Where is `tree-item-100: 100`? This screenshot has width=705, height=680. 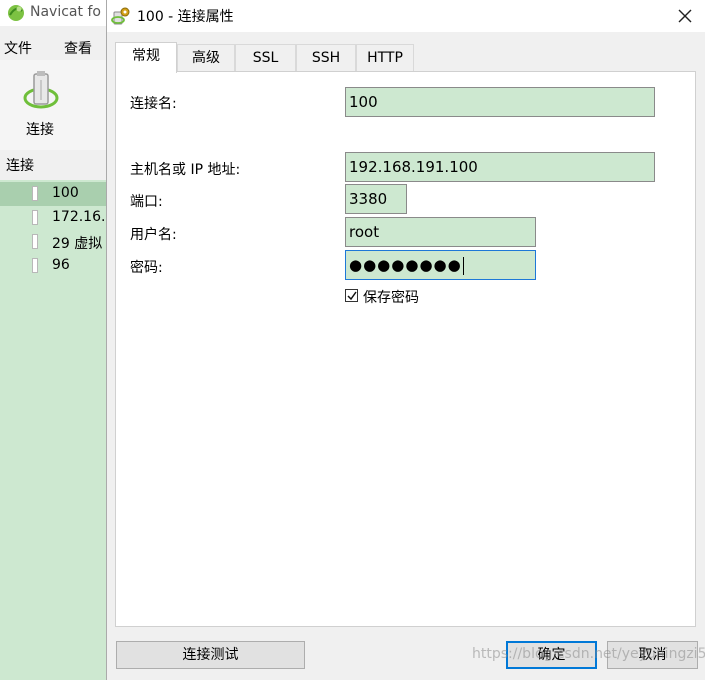 tree-item-100: 100 is located at coordinates (53, 194).